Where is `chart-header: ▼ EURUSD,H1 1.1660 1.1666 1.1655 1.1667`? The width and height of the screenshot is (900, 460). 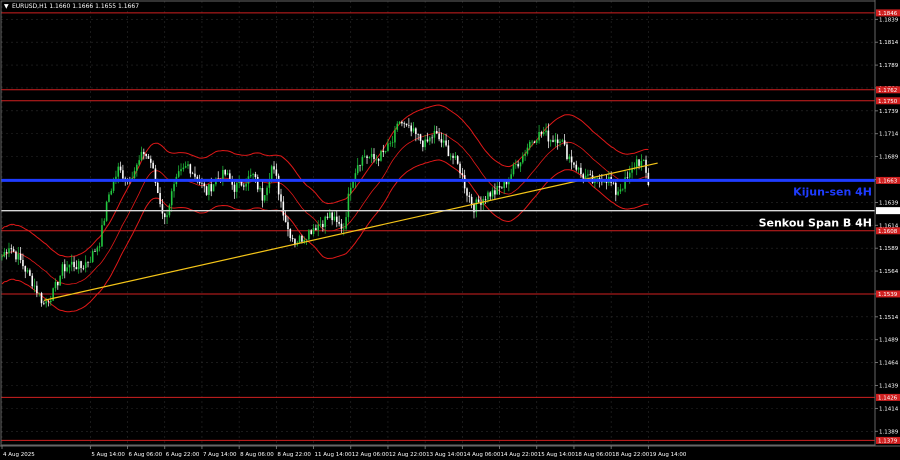 chart-header: ▼ EURUSD,H1 1.1660 1.1666 1.1655 1.1667 is located at coordinates (71, 6).